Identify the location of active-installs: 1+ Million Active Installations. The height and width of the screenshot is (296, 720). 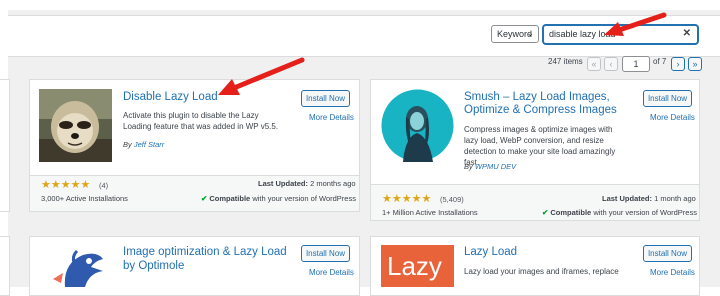
(430, 212).